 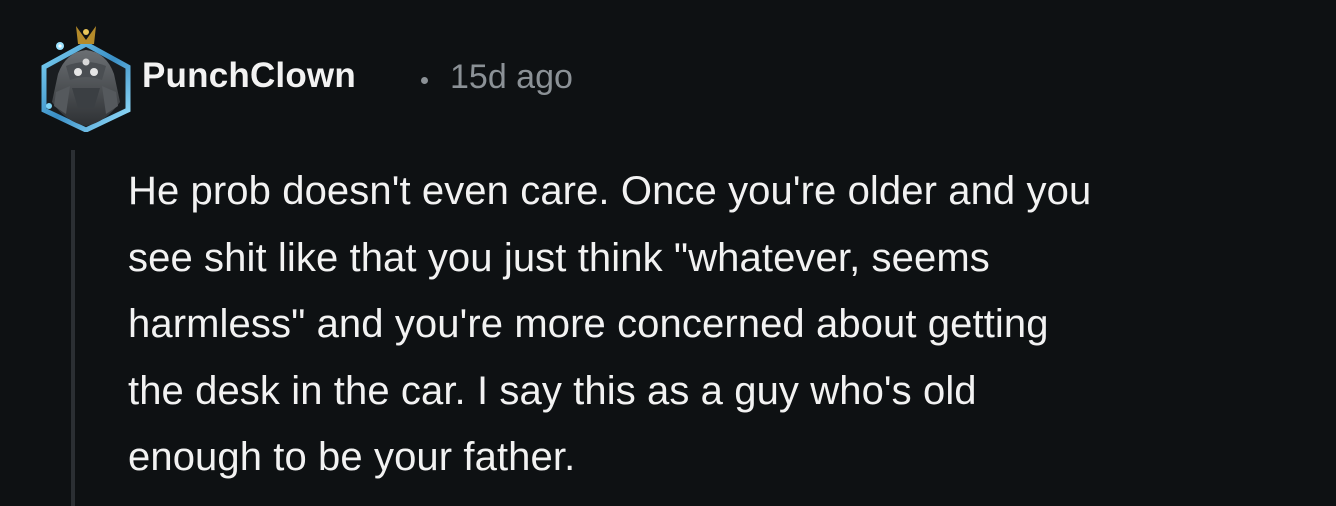 What do you see at coordinates (424, 80) in the screenshot?
I see `meta-separator-dot` at bounding box center [424, 80].